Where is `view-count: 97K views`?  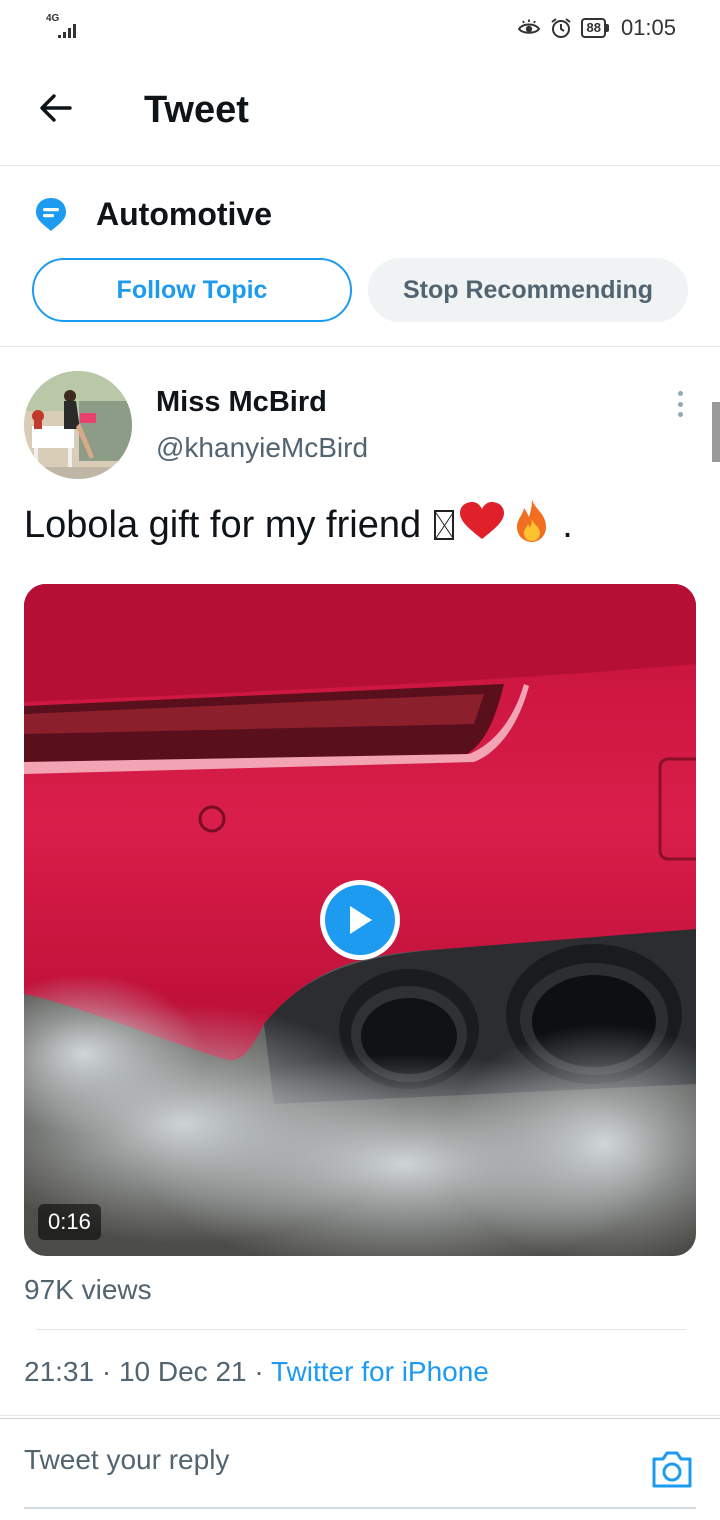 view-count: 97K views is located at coordinates (88, 1290).